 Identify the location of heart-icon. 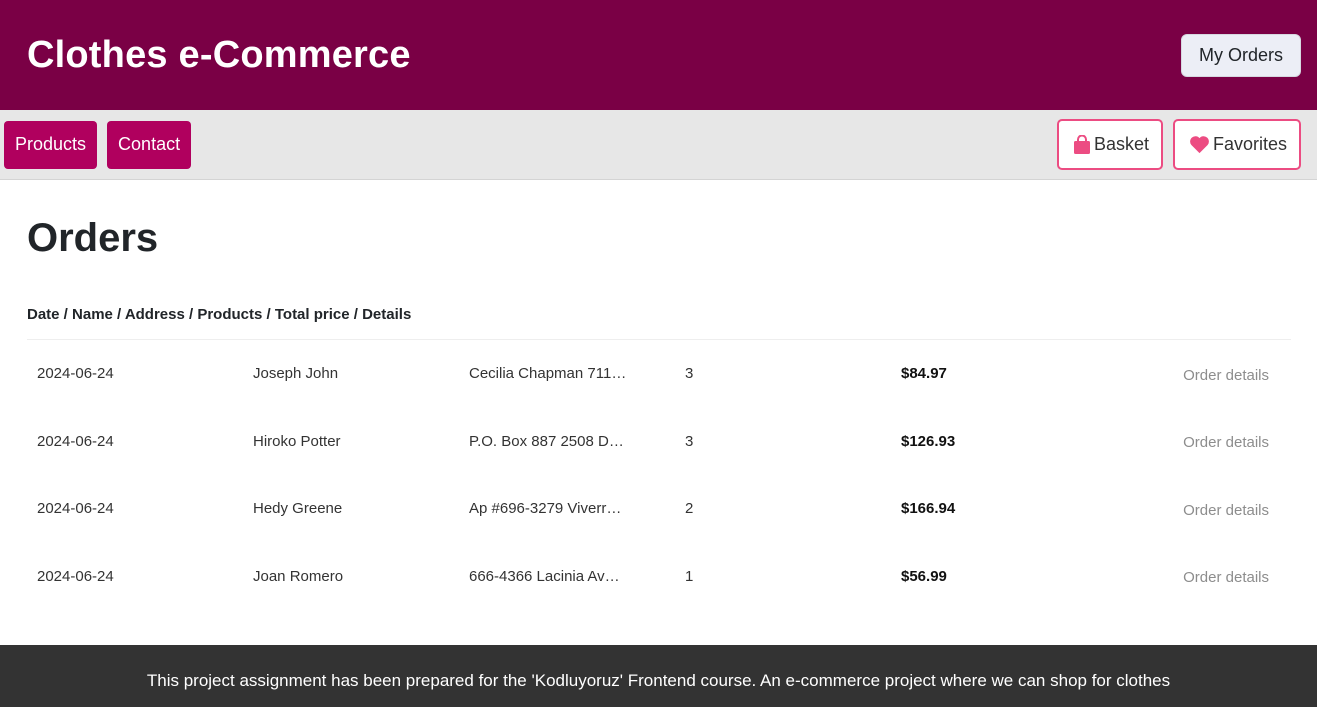
(1199, 144).